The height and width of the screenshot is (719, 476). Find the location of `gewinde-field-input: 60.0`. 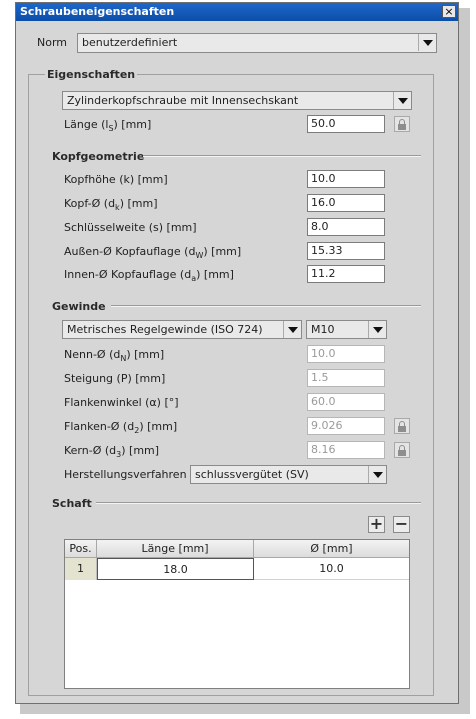

gewinde-field-input: 60.0 is located at coordinates (346, 402).